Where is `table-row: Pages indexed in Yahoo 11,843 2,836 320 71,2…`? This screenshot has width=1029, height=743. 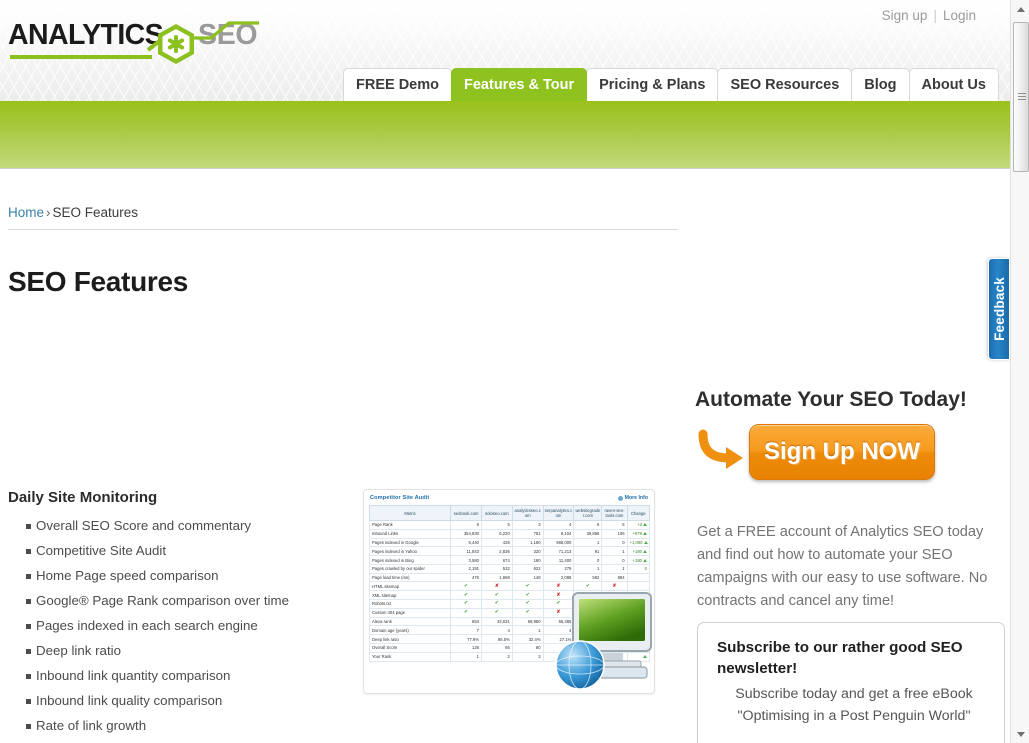 table-row: Pages indexed in Yahoo 11,843 2,836 320 71,2… is located at coordinates (509, 551).